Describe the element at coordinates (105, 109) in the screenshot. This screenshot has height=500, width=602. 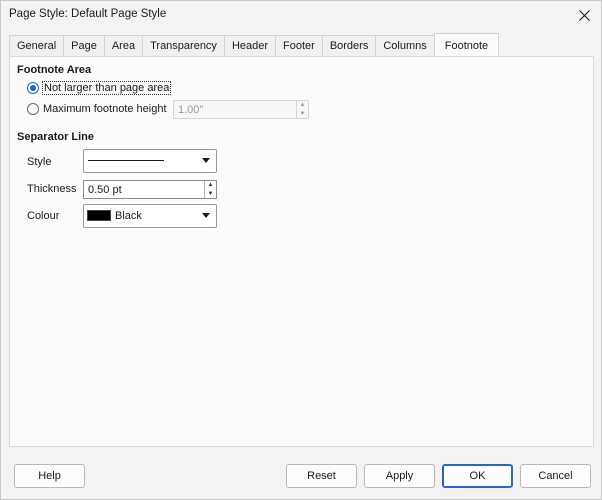
I see `max-height-label: Maximum footnote height` at that location.